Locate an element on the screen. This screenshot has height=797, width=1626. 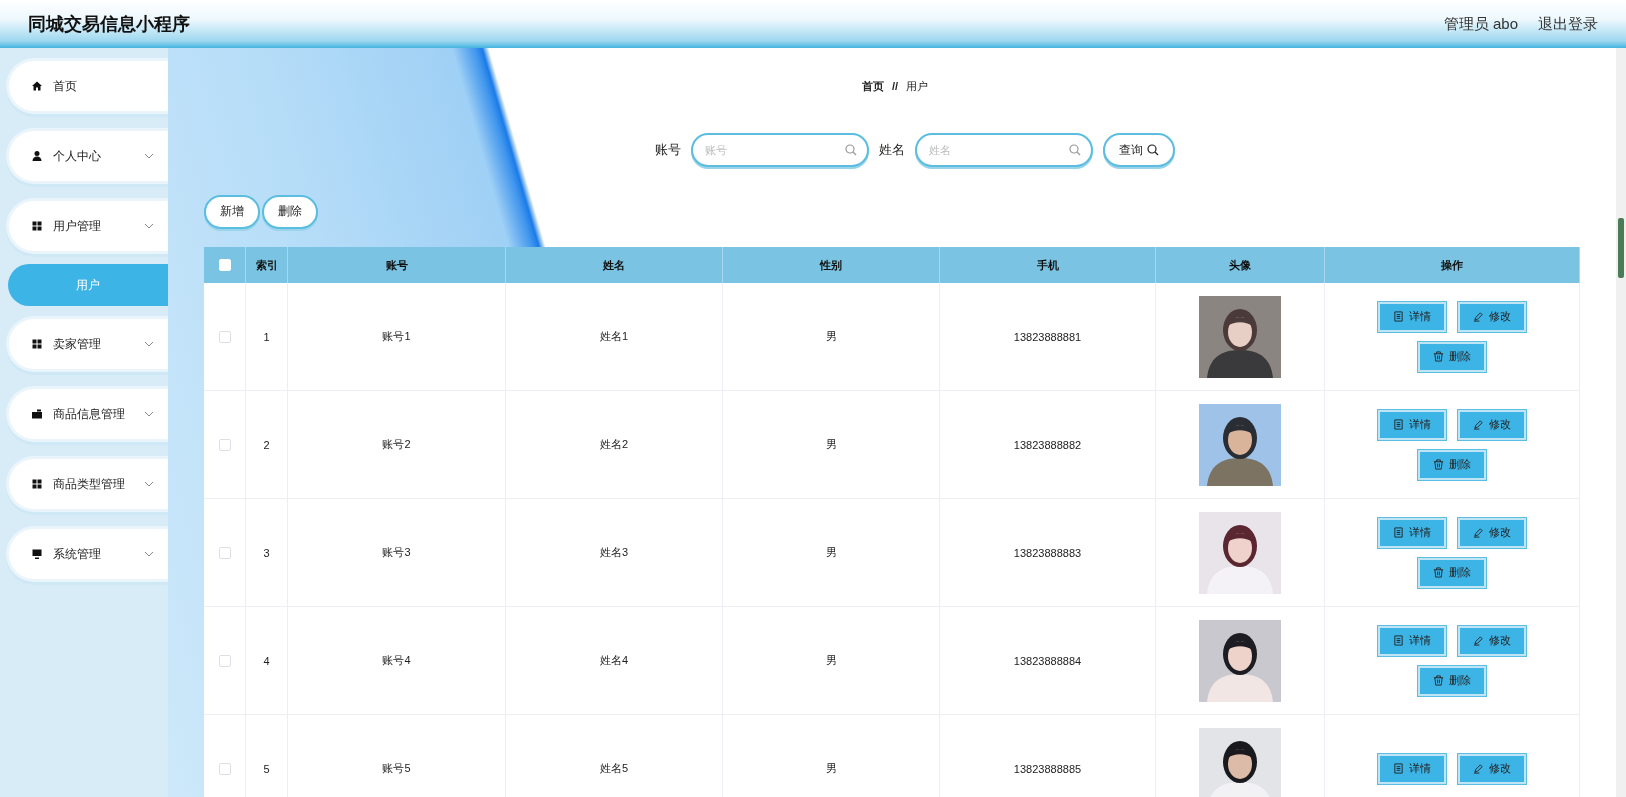
table-cell: 13823888883 is located at coordinates (1048, 552).